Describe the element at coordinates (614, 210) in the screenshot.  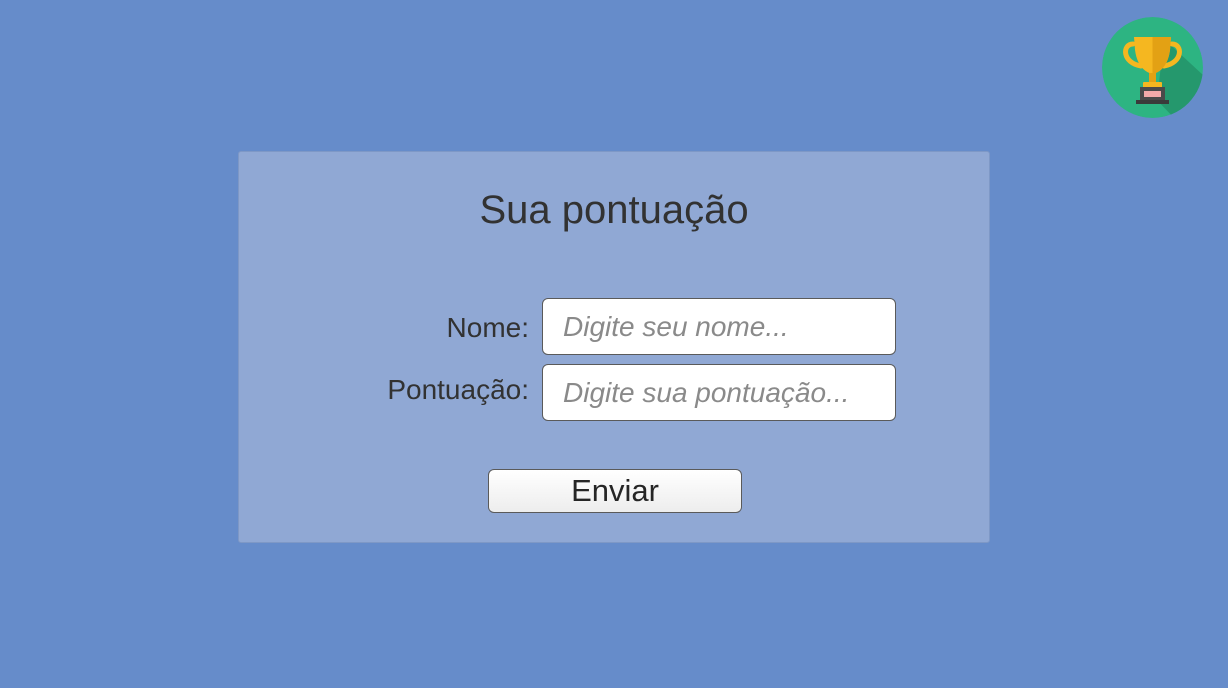
I see `form-title: Sua pontuação` at that location.